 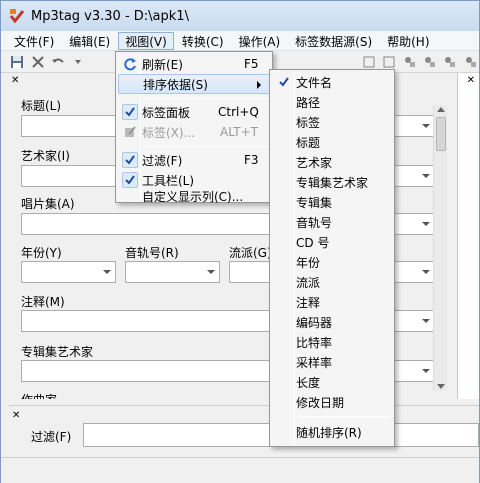 What do you see at coordinates (389, 62) in the screenshot?
I see `toolbar-icon-b` at bounding box center [389, 62].